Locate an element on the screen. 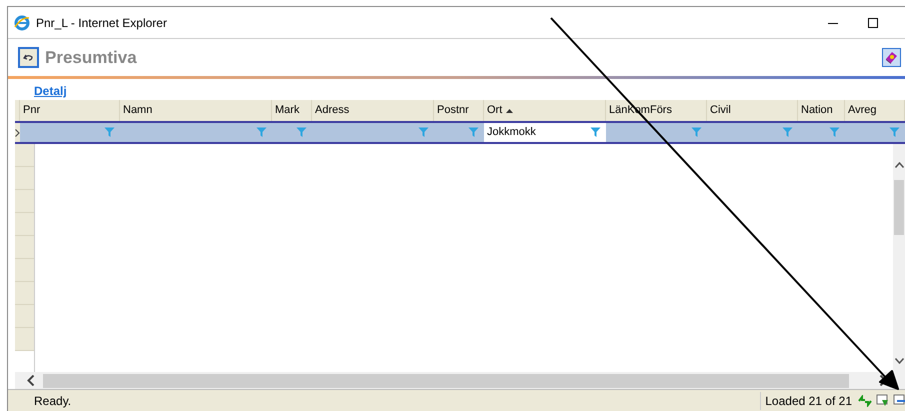  book-icon is located at coordinates (891, 57).